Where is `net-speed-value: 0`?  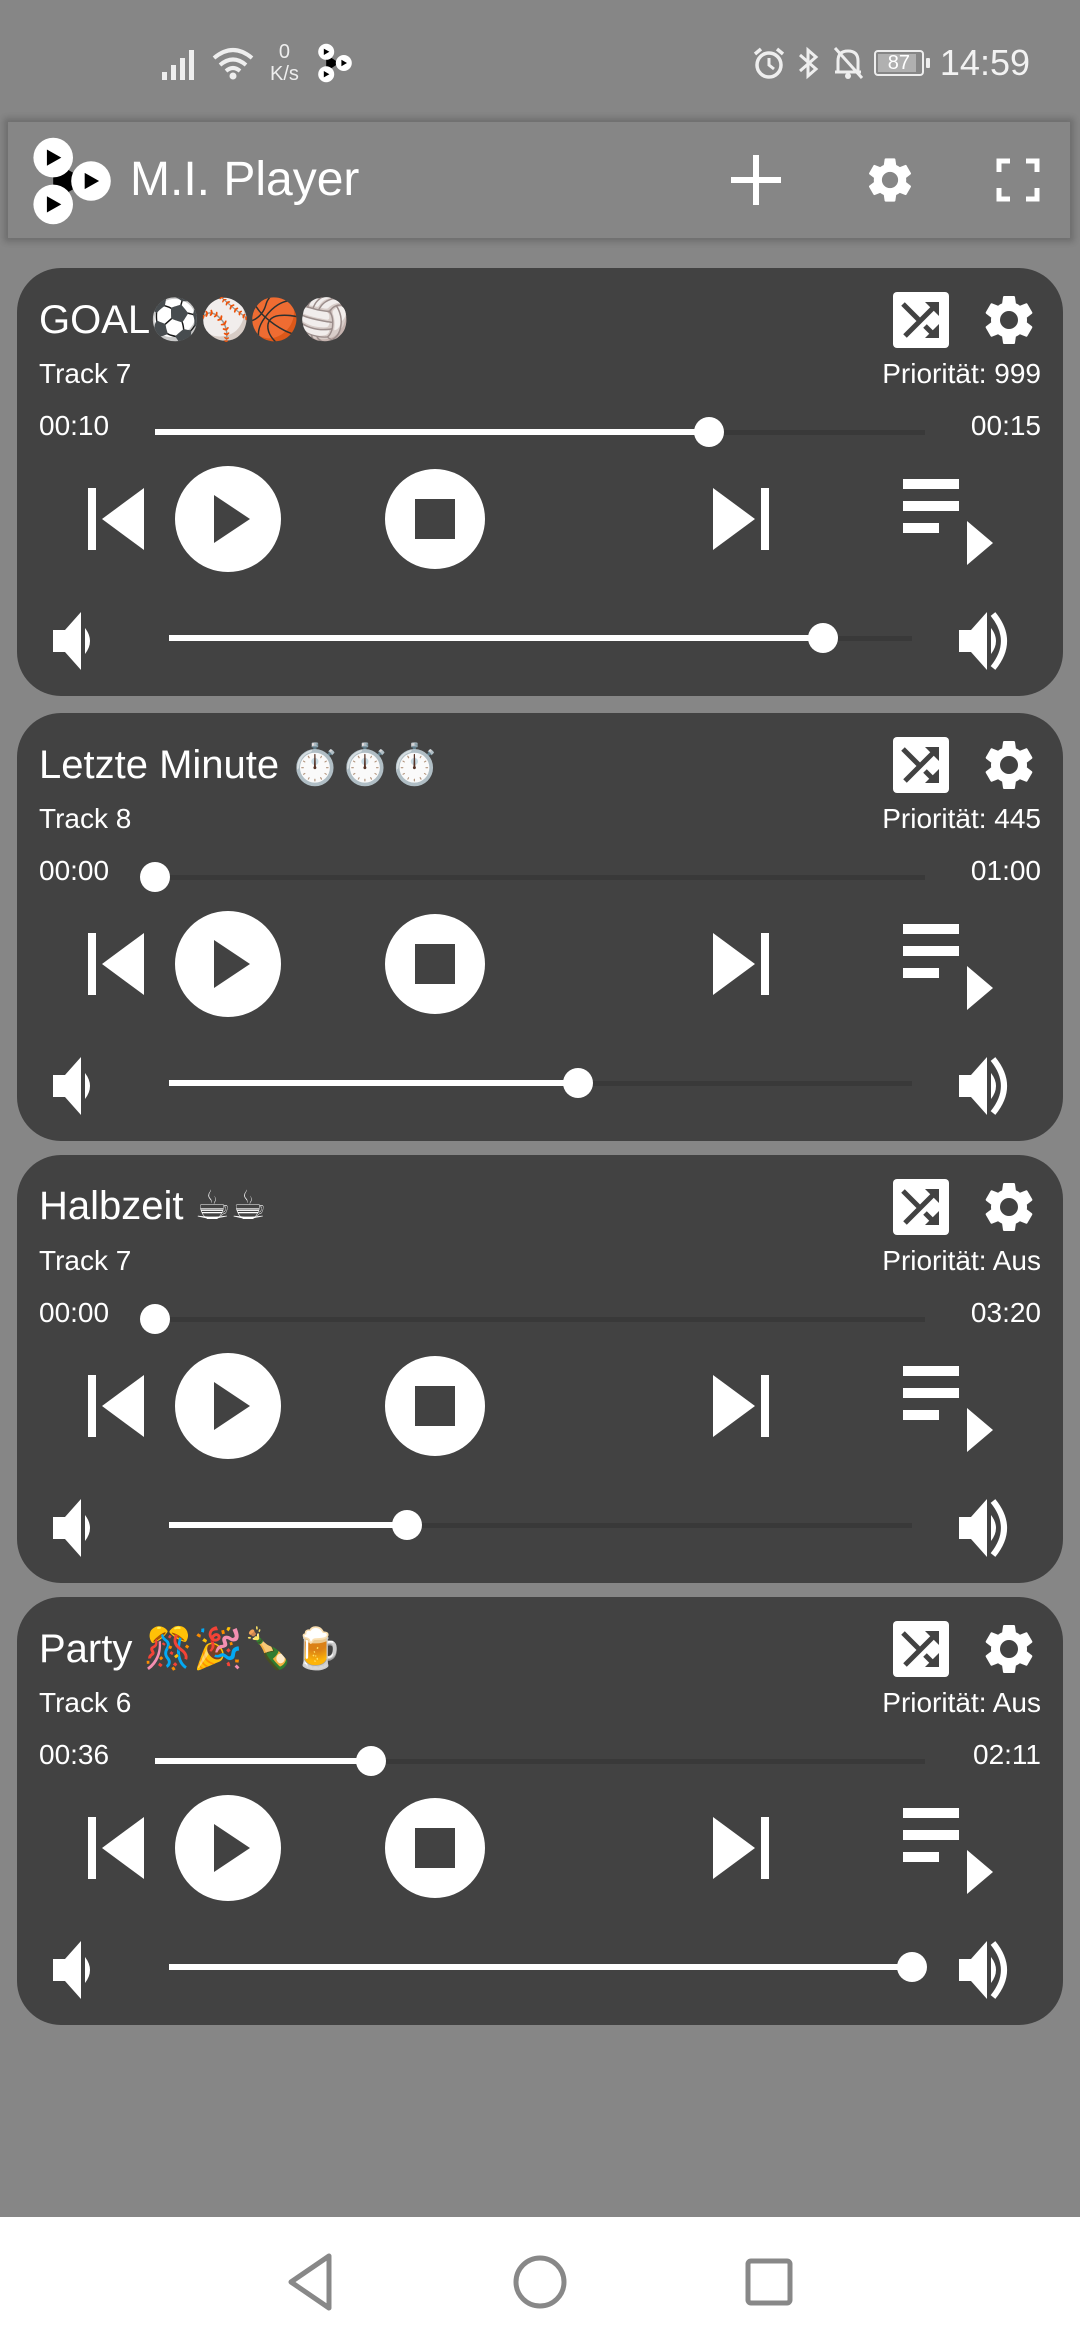 net-speed-value: 0 is located at coordinates (284, 52).